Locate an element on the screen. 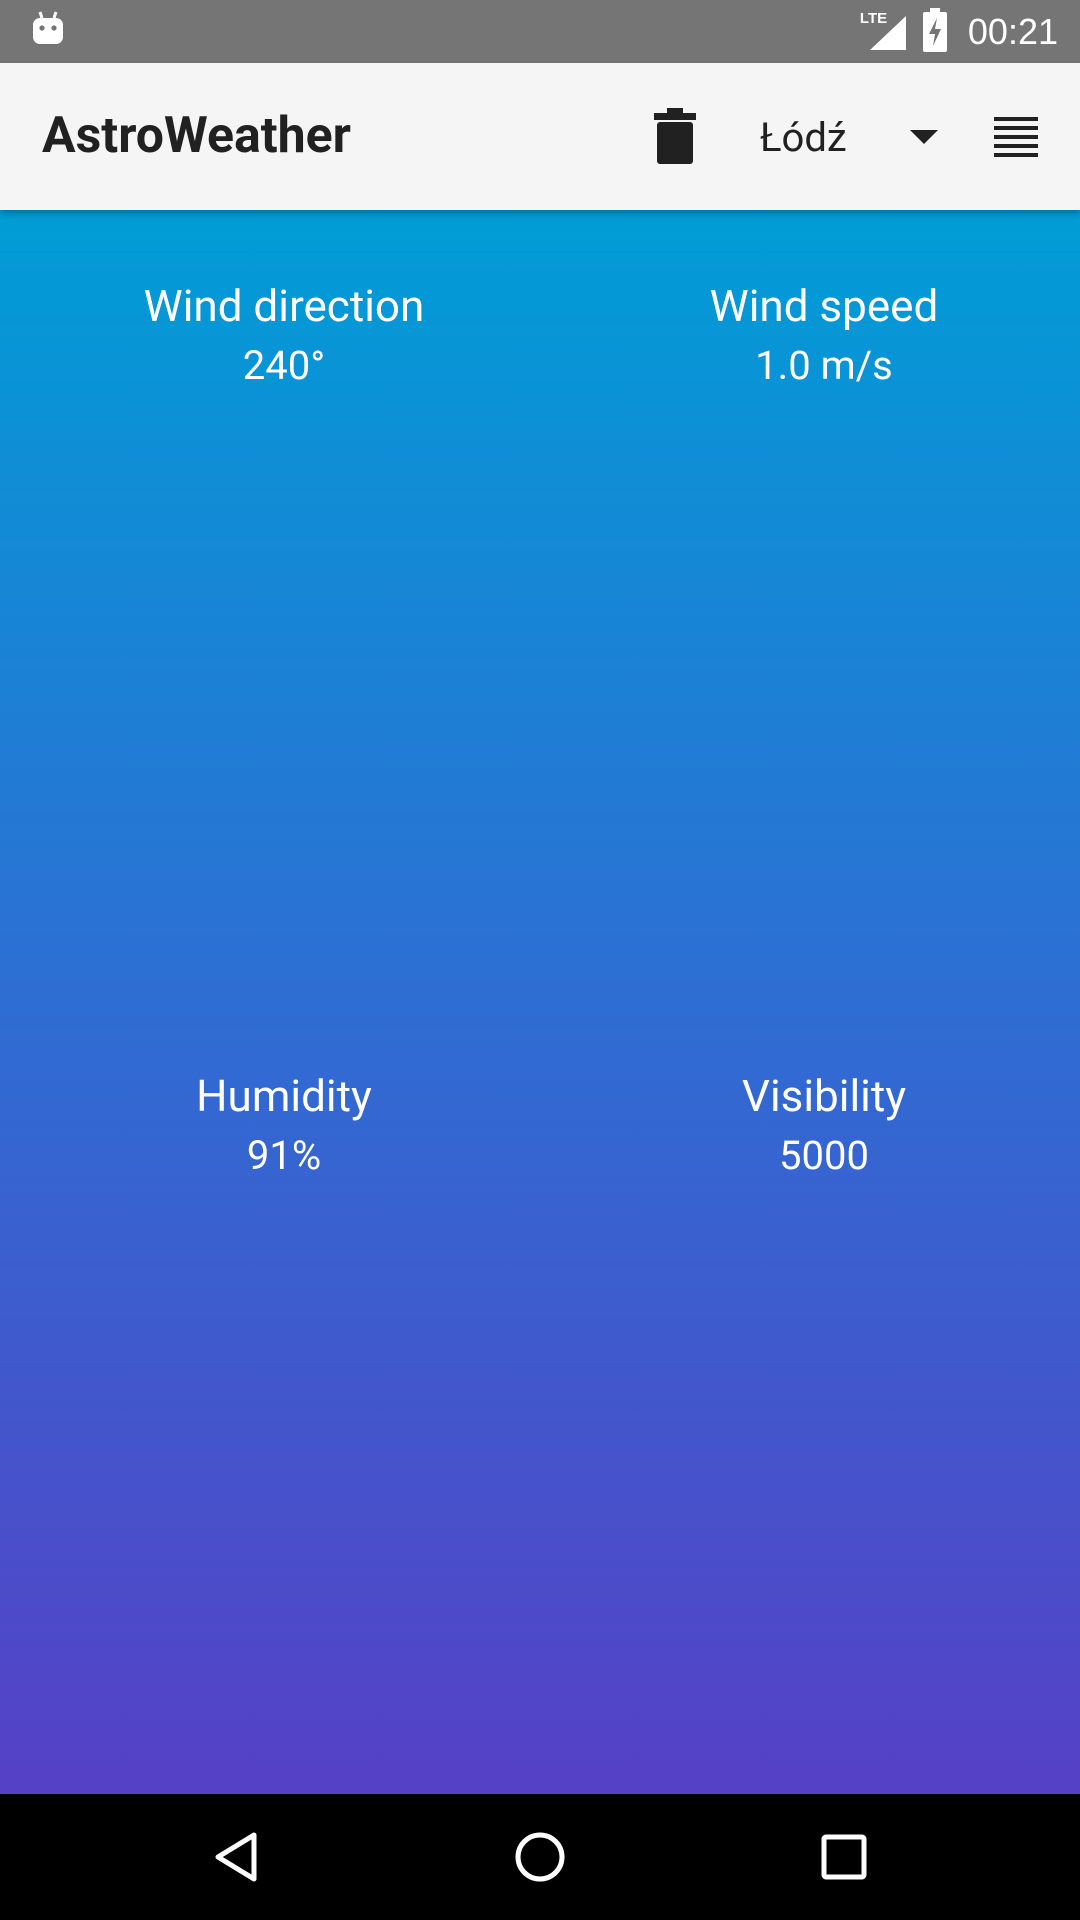  humidity-cell: Humidity 91% is located at coordinates (284, 1126).